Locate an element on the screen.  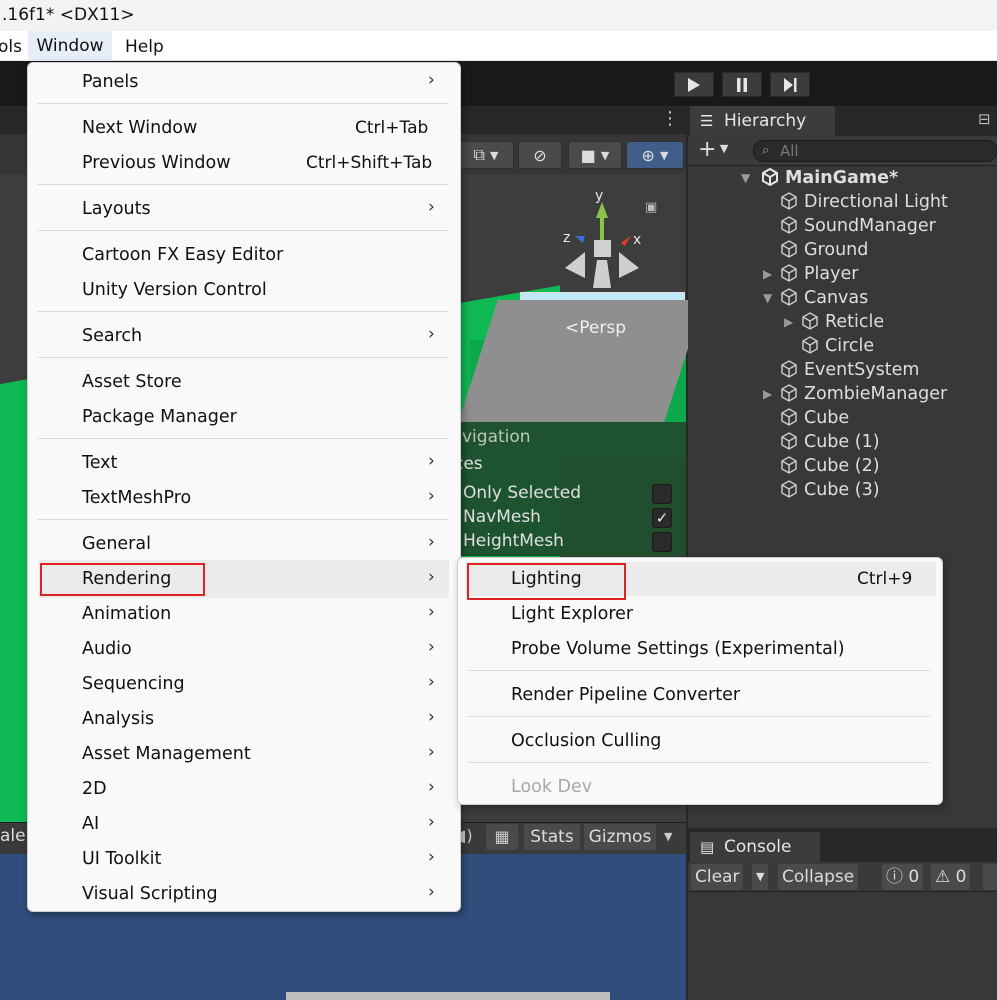
menu-item-audio: Audio is located at coordinates (107, 649).